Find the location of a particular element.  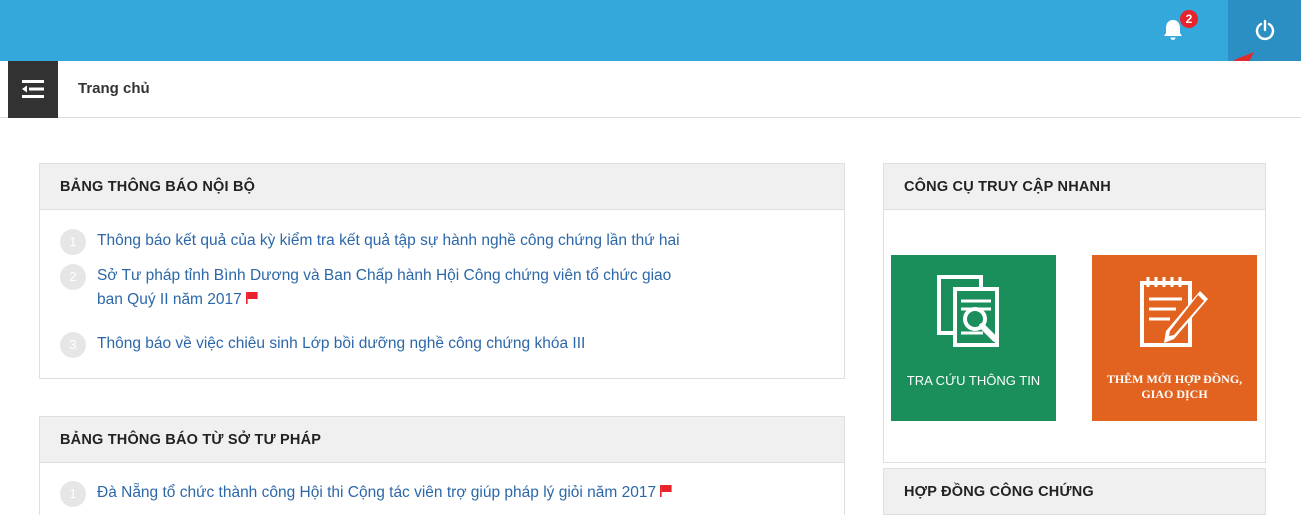

panel-title: BẢNG THÔNG BÁO TỪ SỞ TƯ PHÁP is located at coordinates (442, 440).